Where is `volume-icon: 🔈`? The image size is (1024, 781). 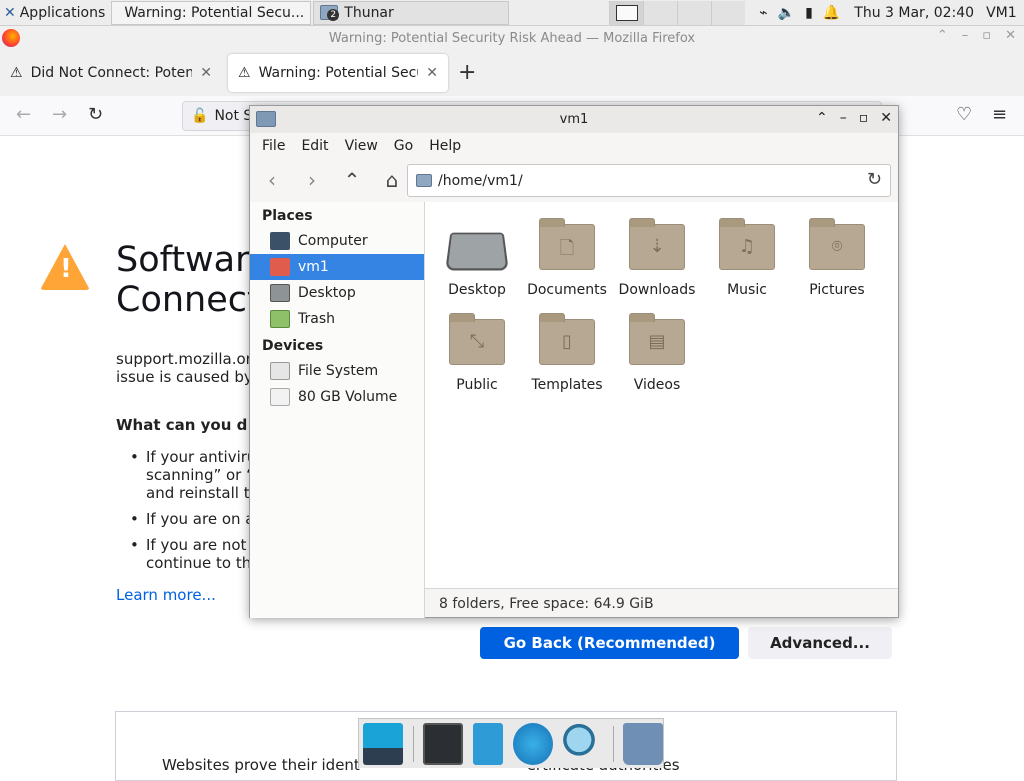
volume-icon: 🔈 is located at coordinates (786, 13).